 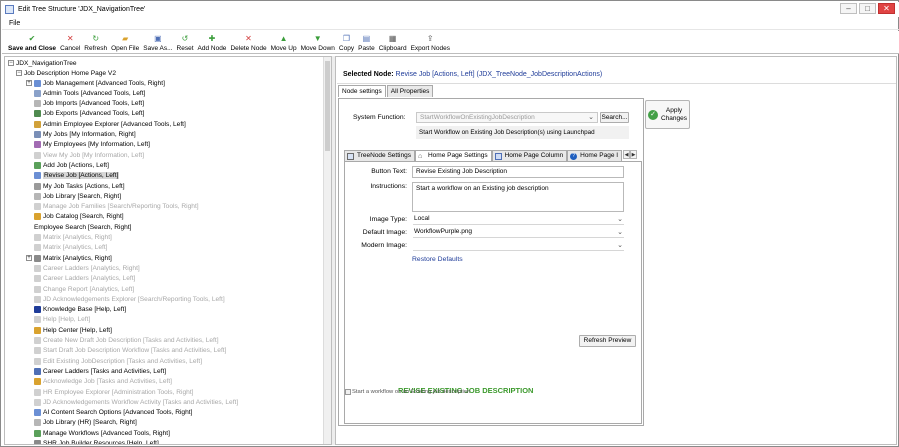 I want to click on apply-changes-button: ✓ Apply Changes, so click(x=667, y=114).